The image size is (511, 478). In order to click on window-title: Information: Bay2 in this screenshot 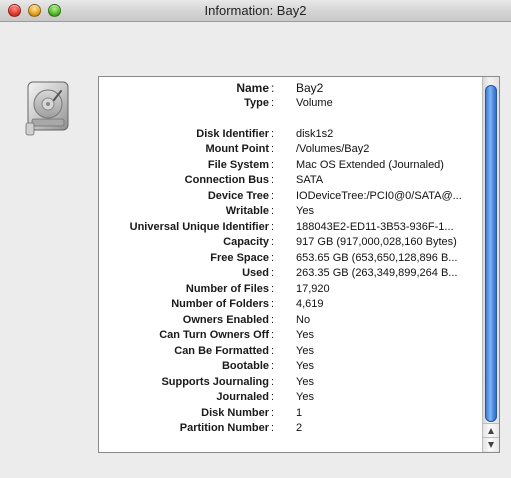, I will do `click(255, 10)`.